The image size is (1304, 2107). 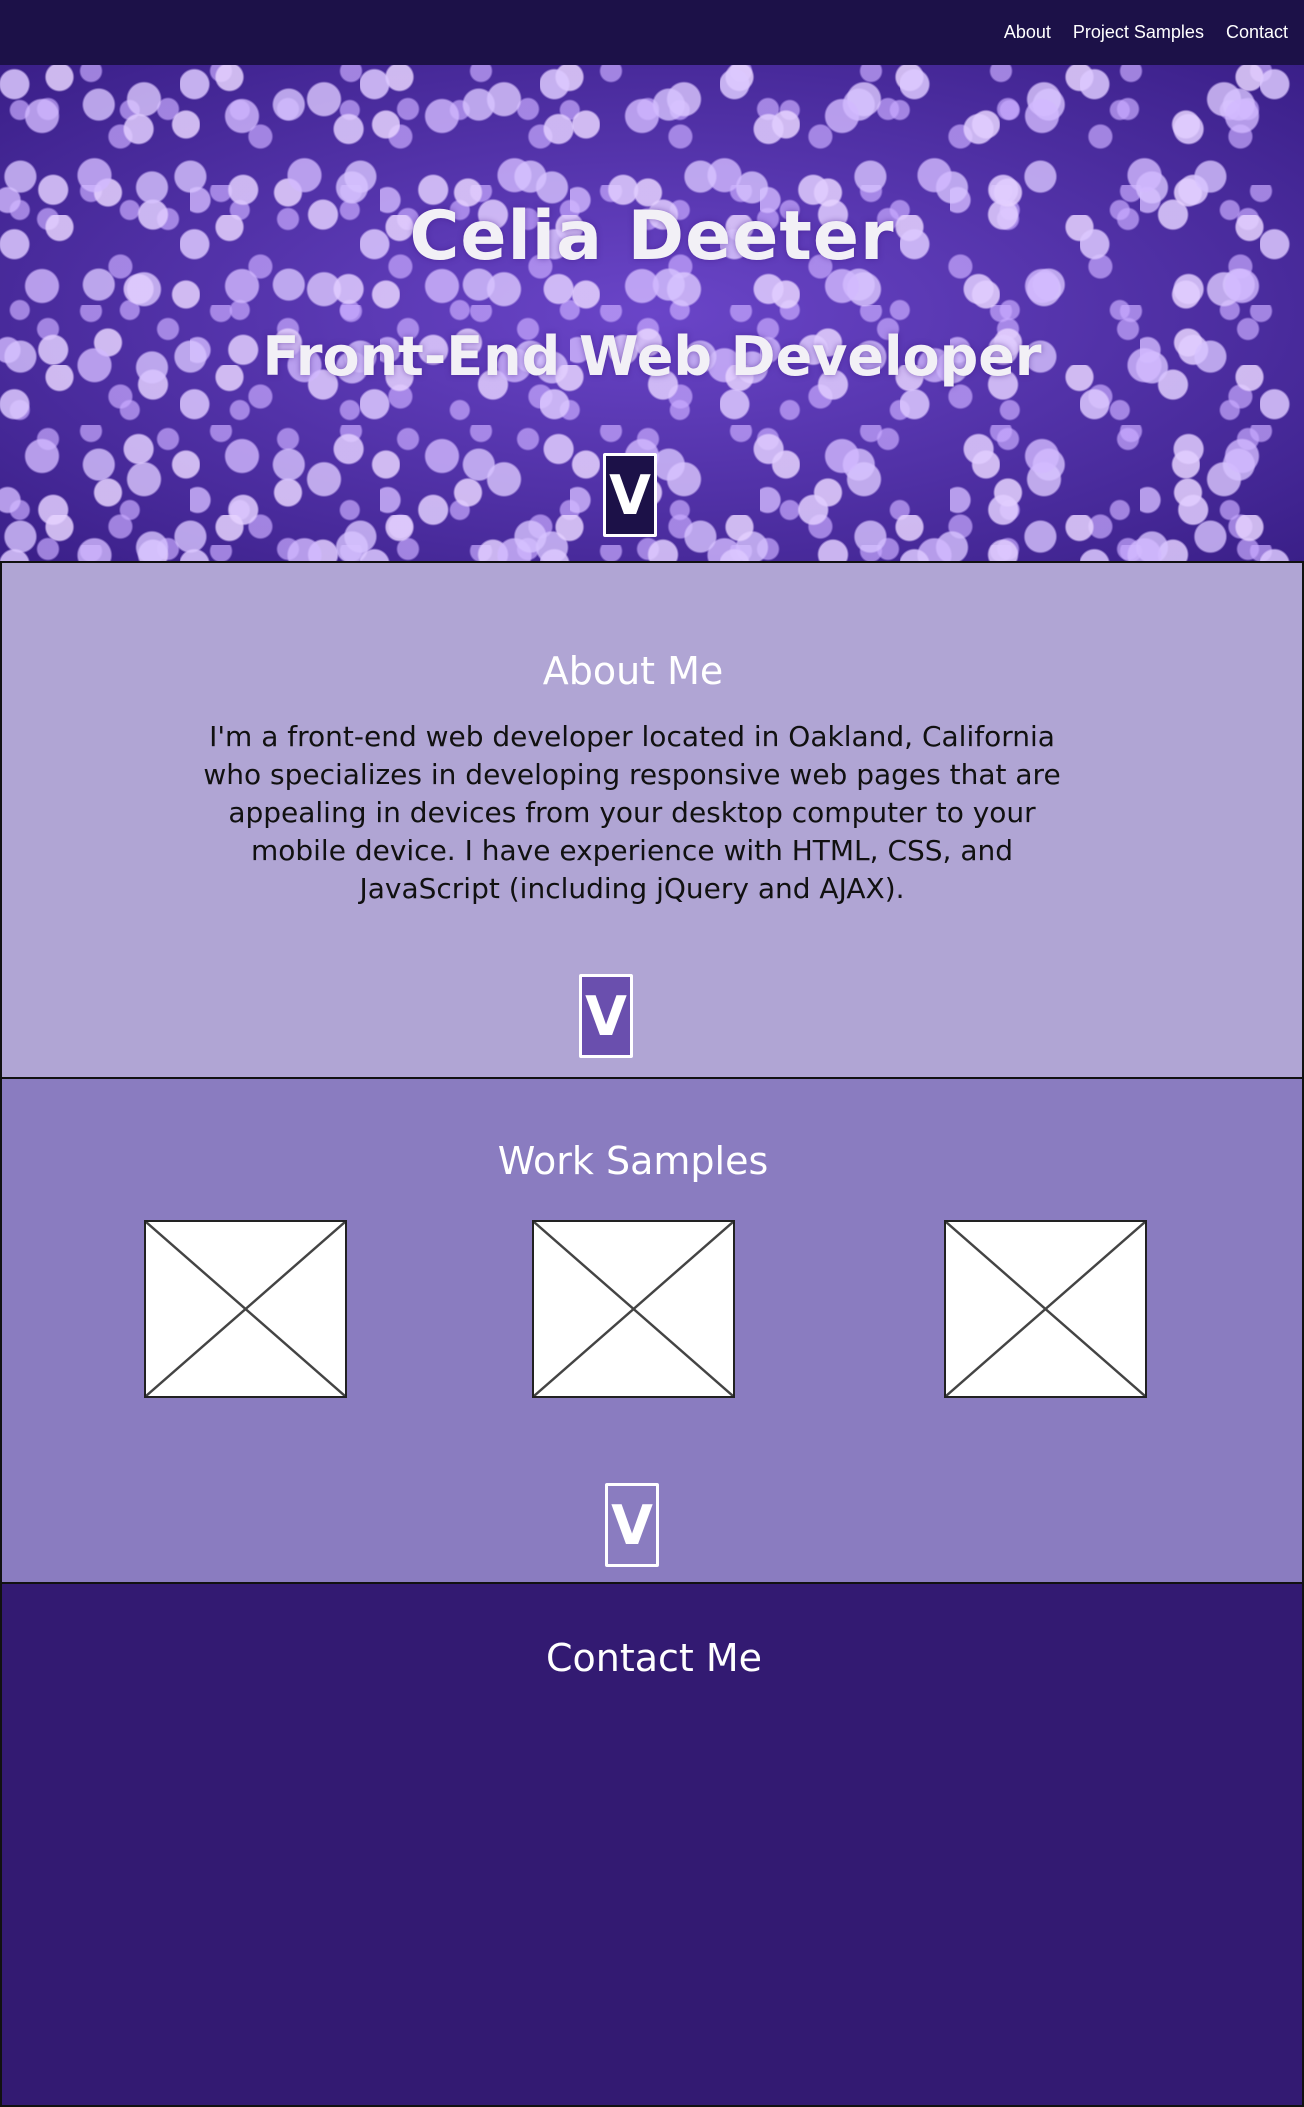 I want to click on nav-link-about: About, so click(x=1027, y=32).